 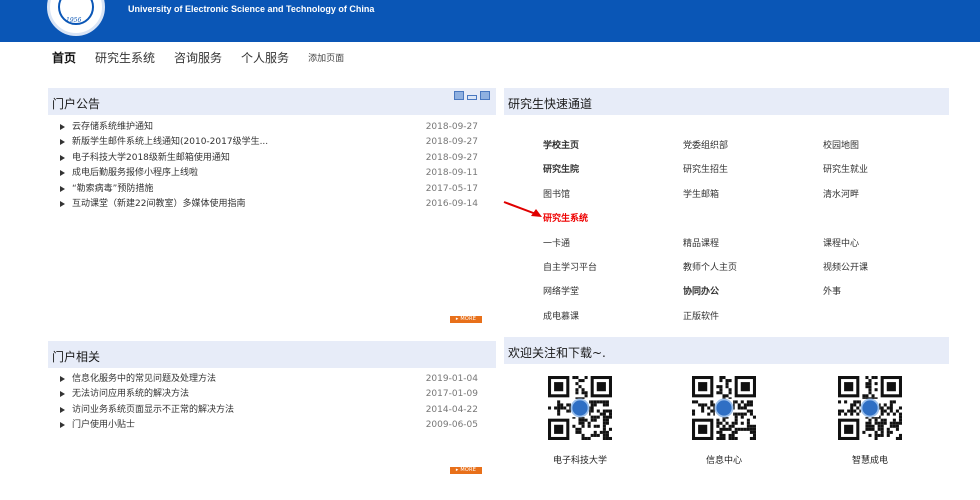 I want to click on list-item: 新版学生邮件系统上线通知(2010-2017级学生... 2018-09-27, so click(x=268, y=142).